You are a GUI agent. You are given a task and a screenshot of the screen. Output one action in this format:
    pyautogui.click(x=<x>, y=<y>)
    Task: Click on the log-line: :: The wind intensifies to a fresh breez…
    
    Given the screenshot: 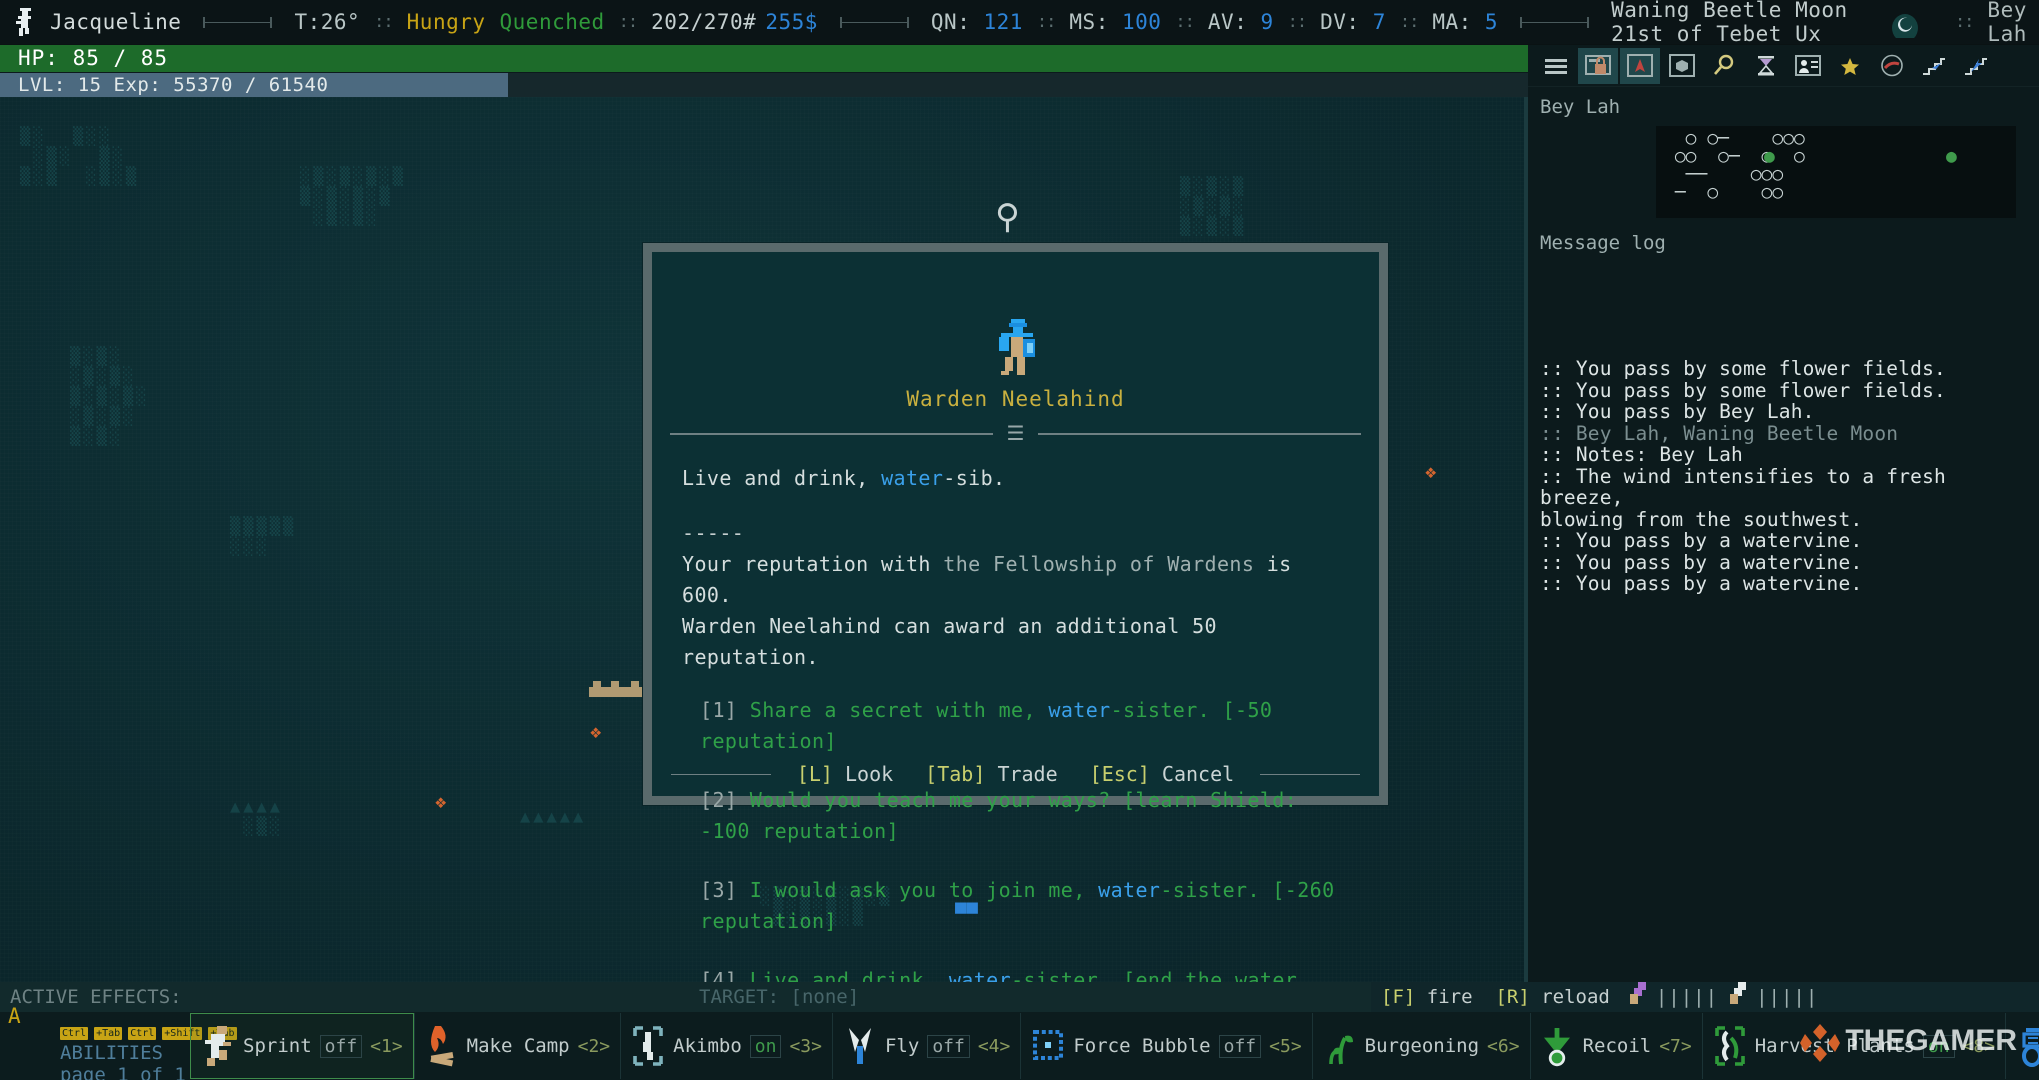 What is the action you would take?
    pyautogui.click(x=1749, y=486)
    